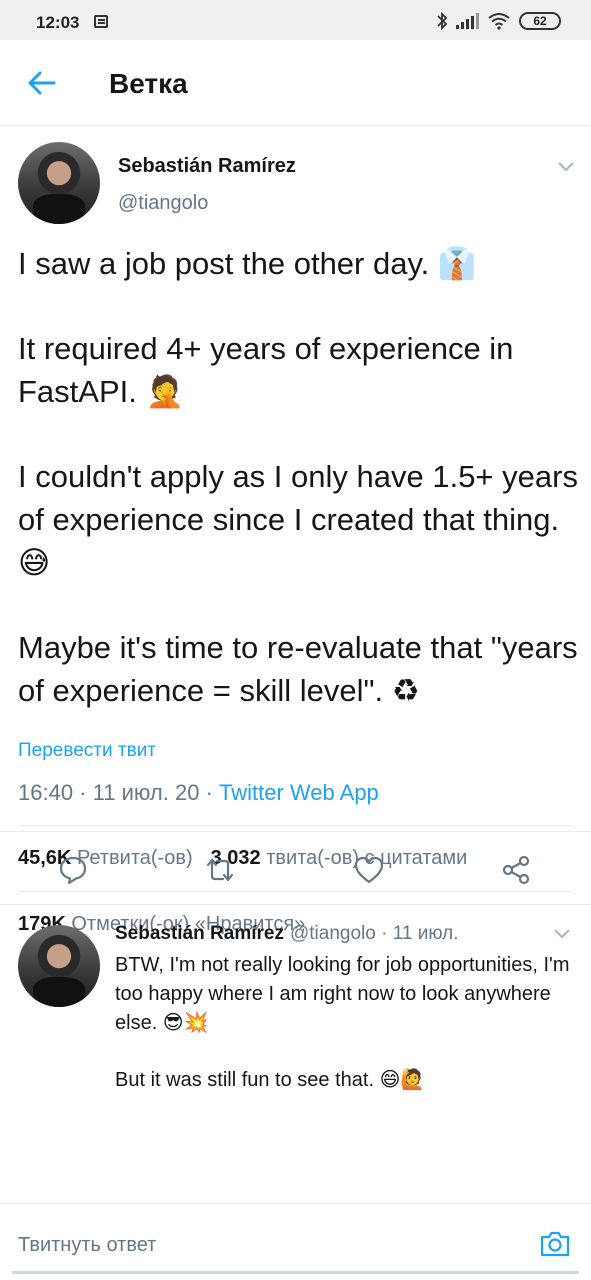 The width and height of the screenshot is (591, 1280). What do you see at coordinates (247, 263) in the screenshot?
I see `tweet-paragraph: I saw a job post the other day. 👔` at bounding box center [247, 263].